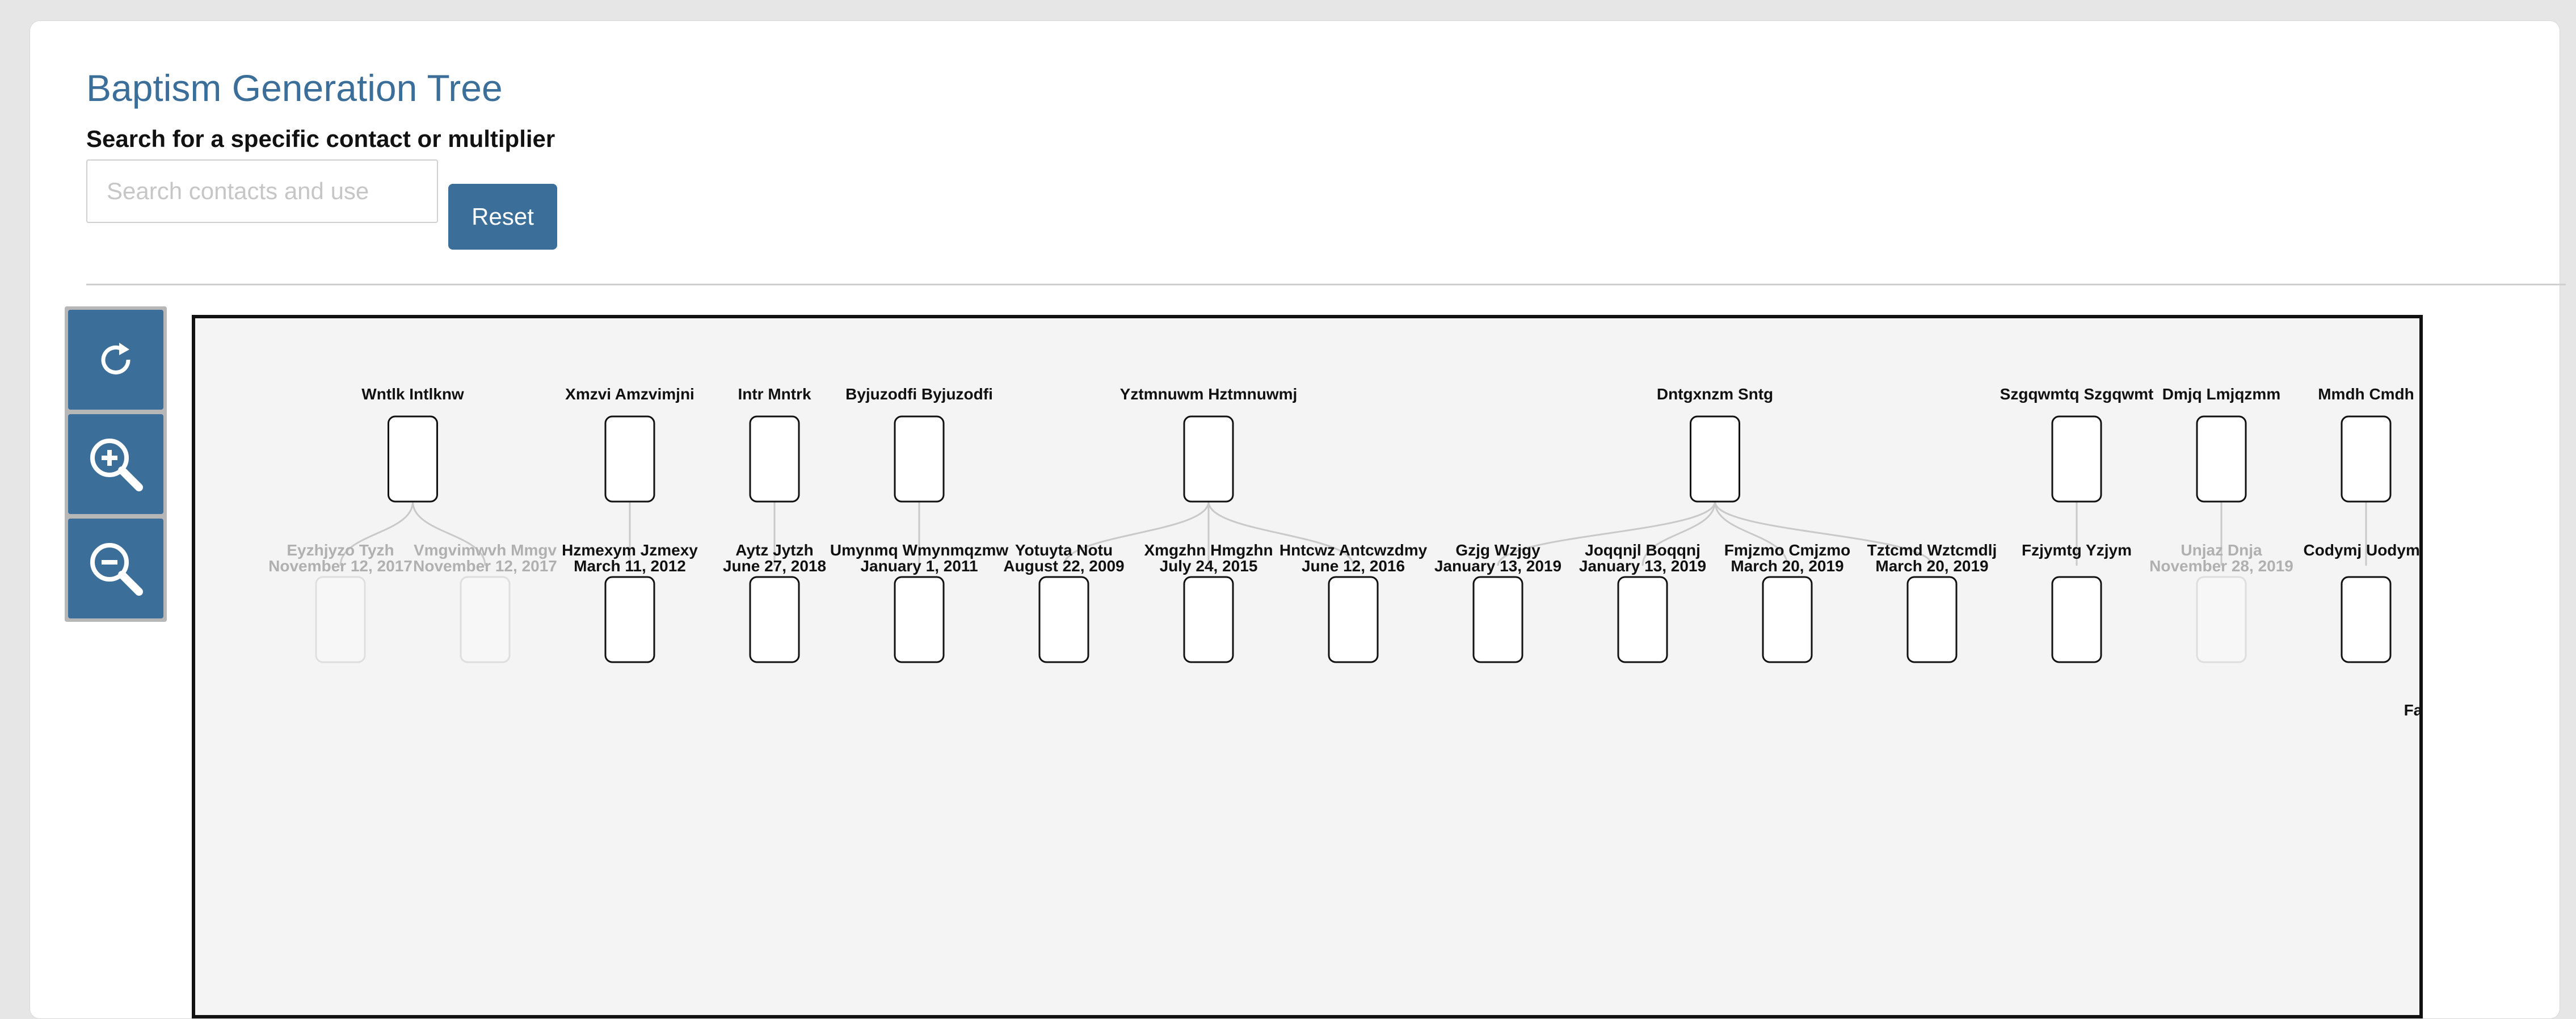  I want to click on tree-node: Wntlk Intlknw, so click(412, 444).